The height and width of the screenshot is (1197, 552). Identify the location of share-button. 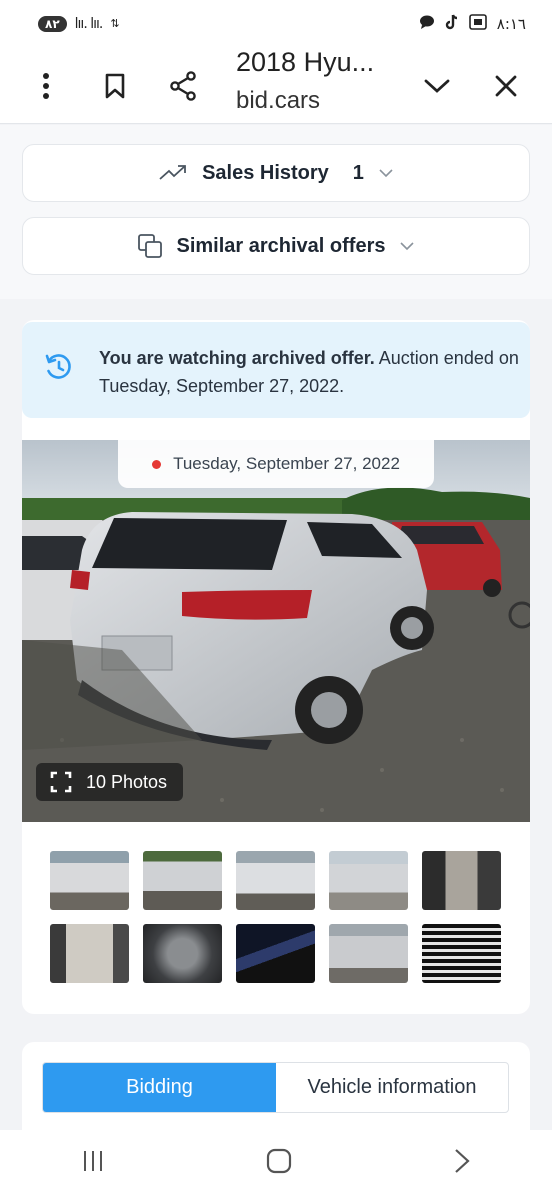
(183, 86).